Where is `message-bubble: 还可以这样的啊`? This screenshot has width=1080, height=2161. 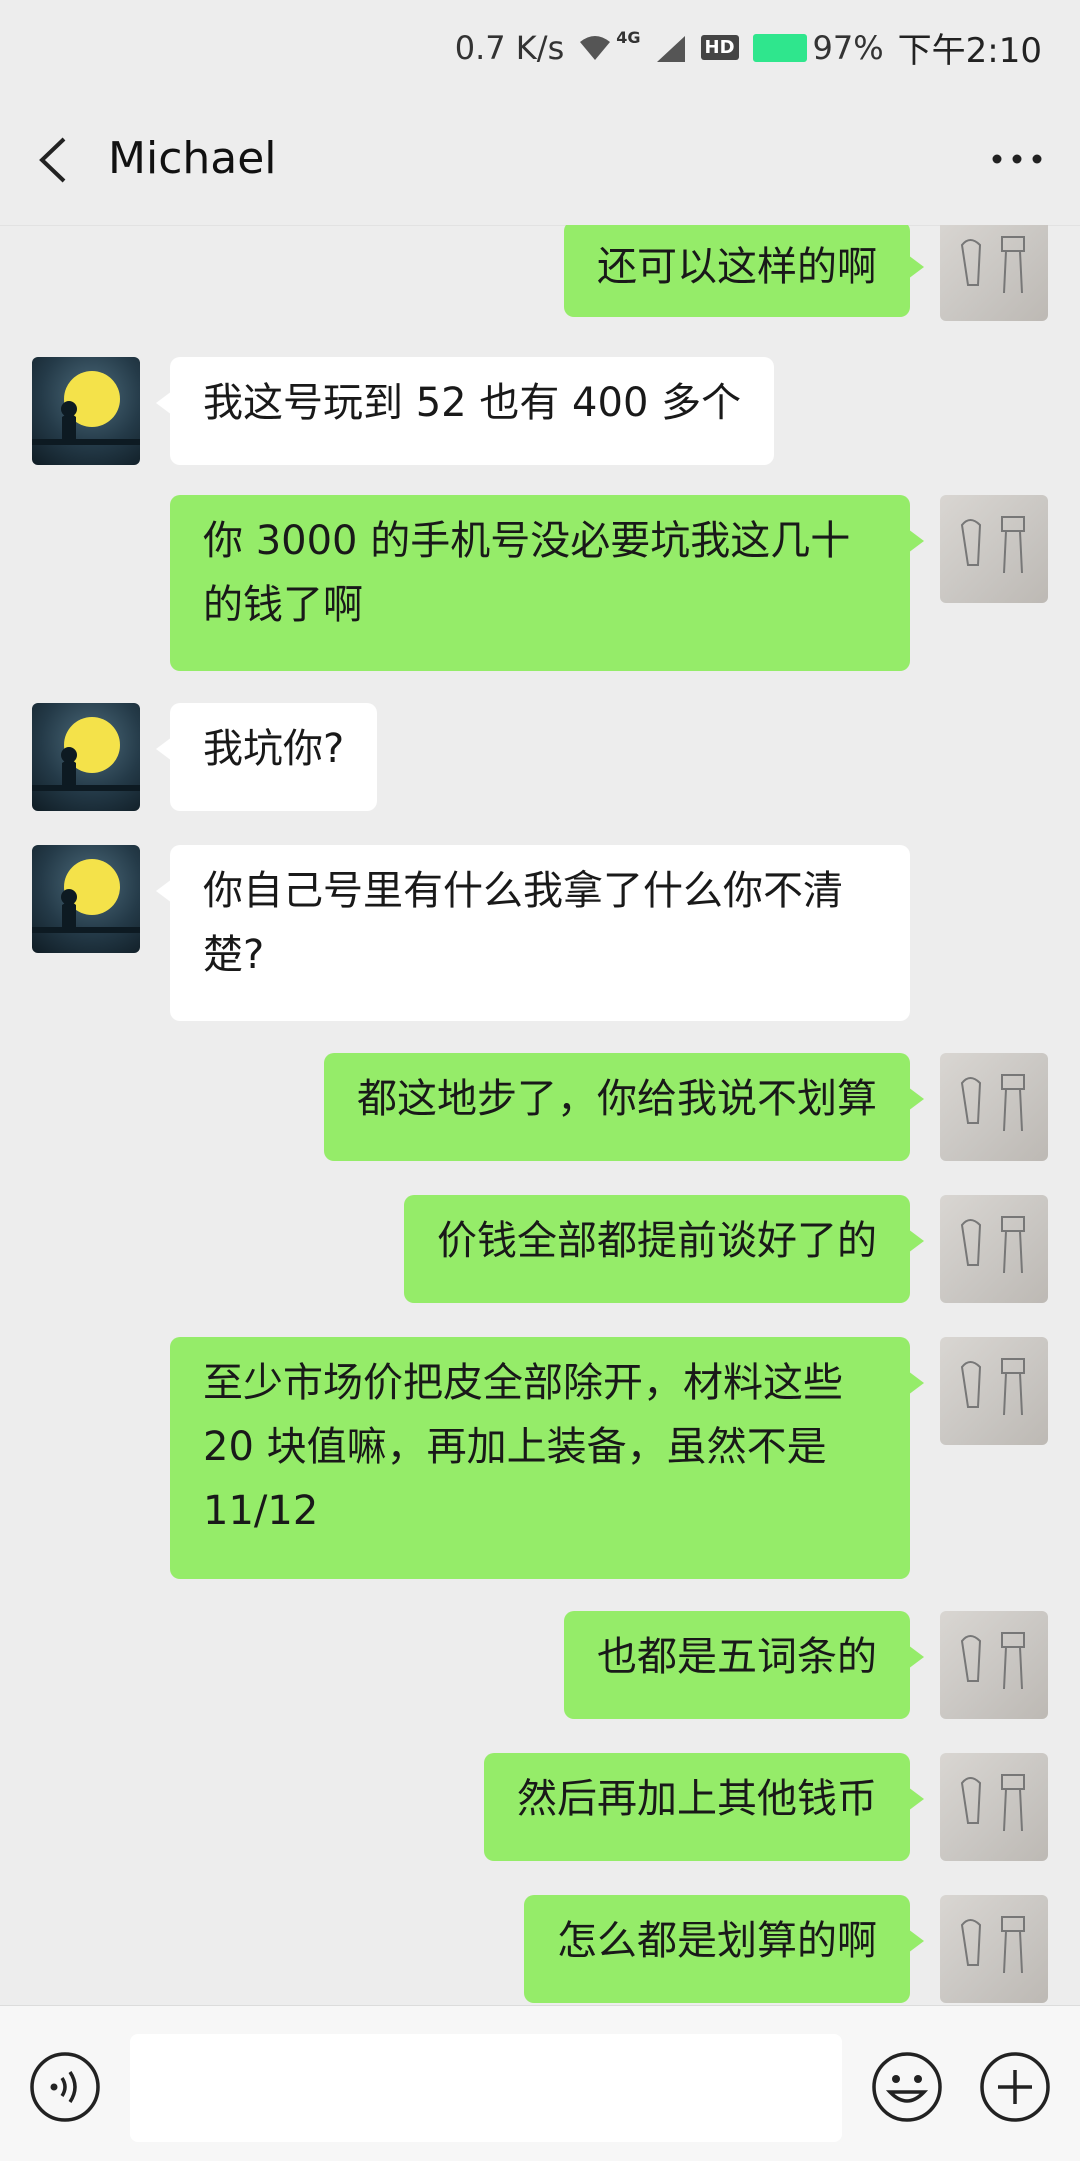
message-bubble: 还可以这样的啊 is located at coordinates (744, 271).